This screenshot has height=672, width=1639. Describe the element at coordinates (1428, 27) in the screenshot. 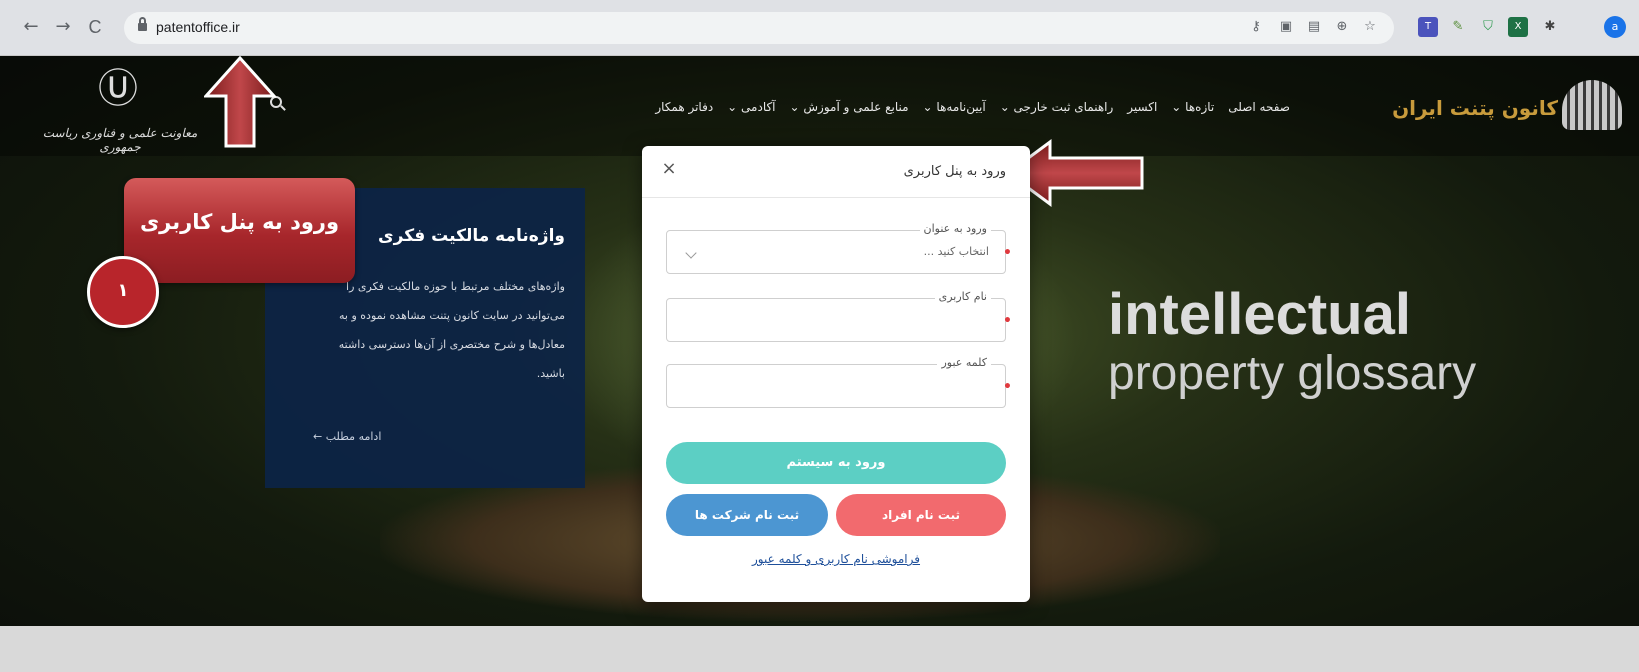

I see `teams-ext-icon: T` at that location.